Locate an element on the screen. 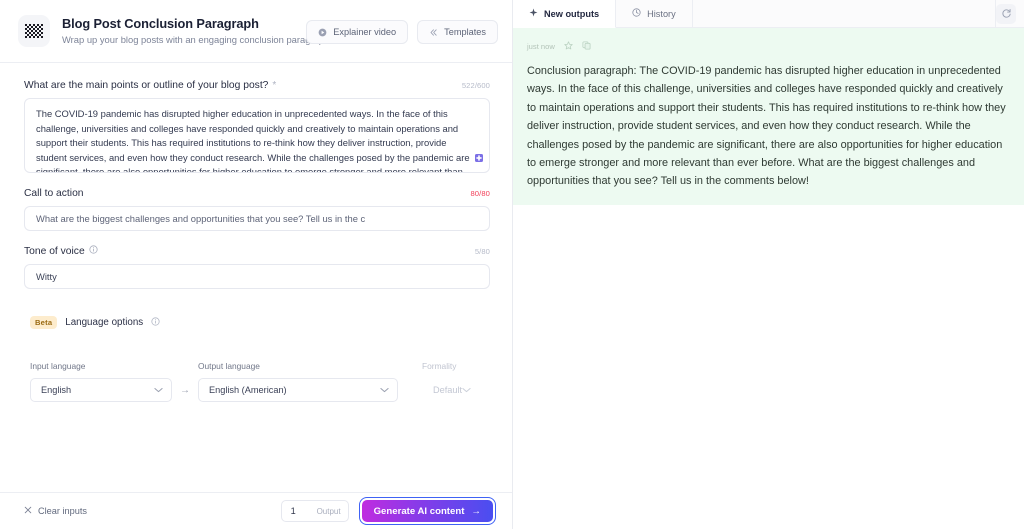 The height and width of the screenshot is (529, 1024). main-points-counter: 522/600 is located at coordinates (475, 85).